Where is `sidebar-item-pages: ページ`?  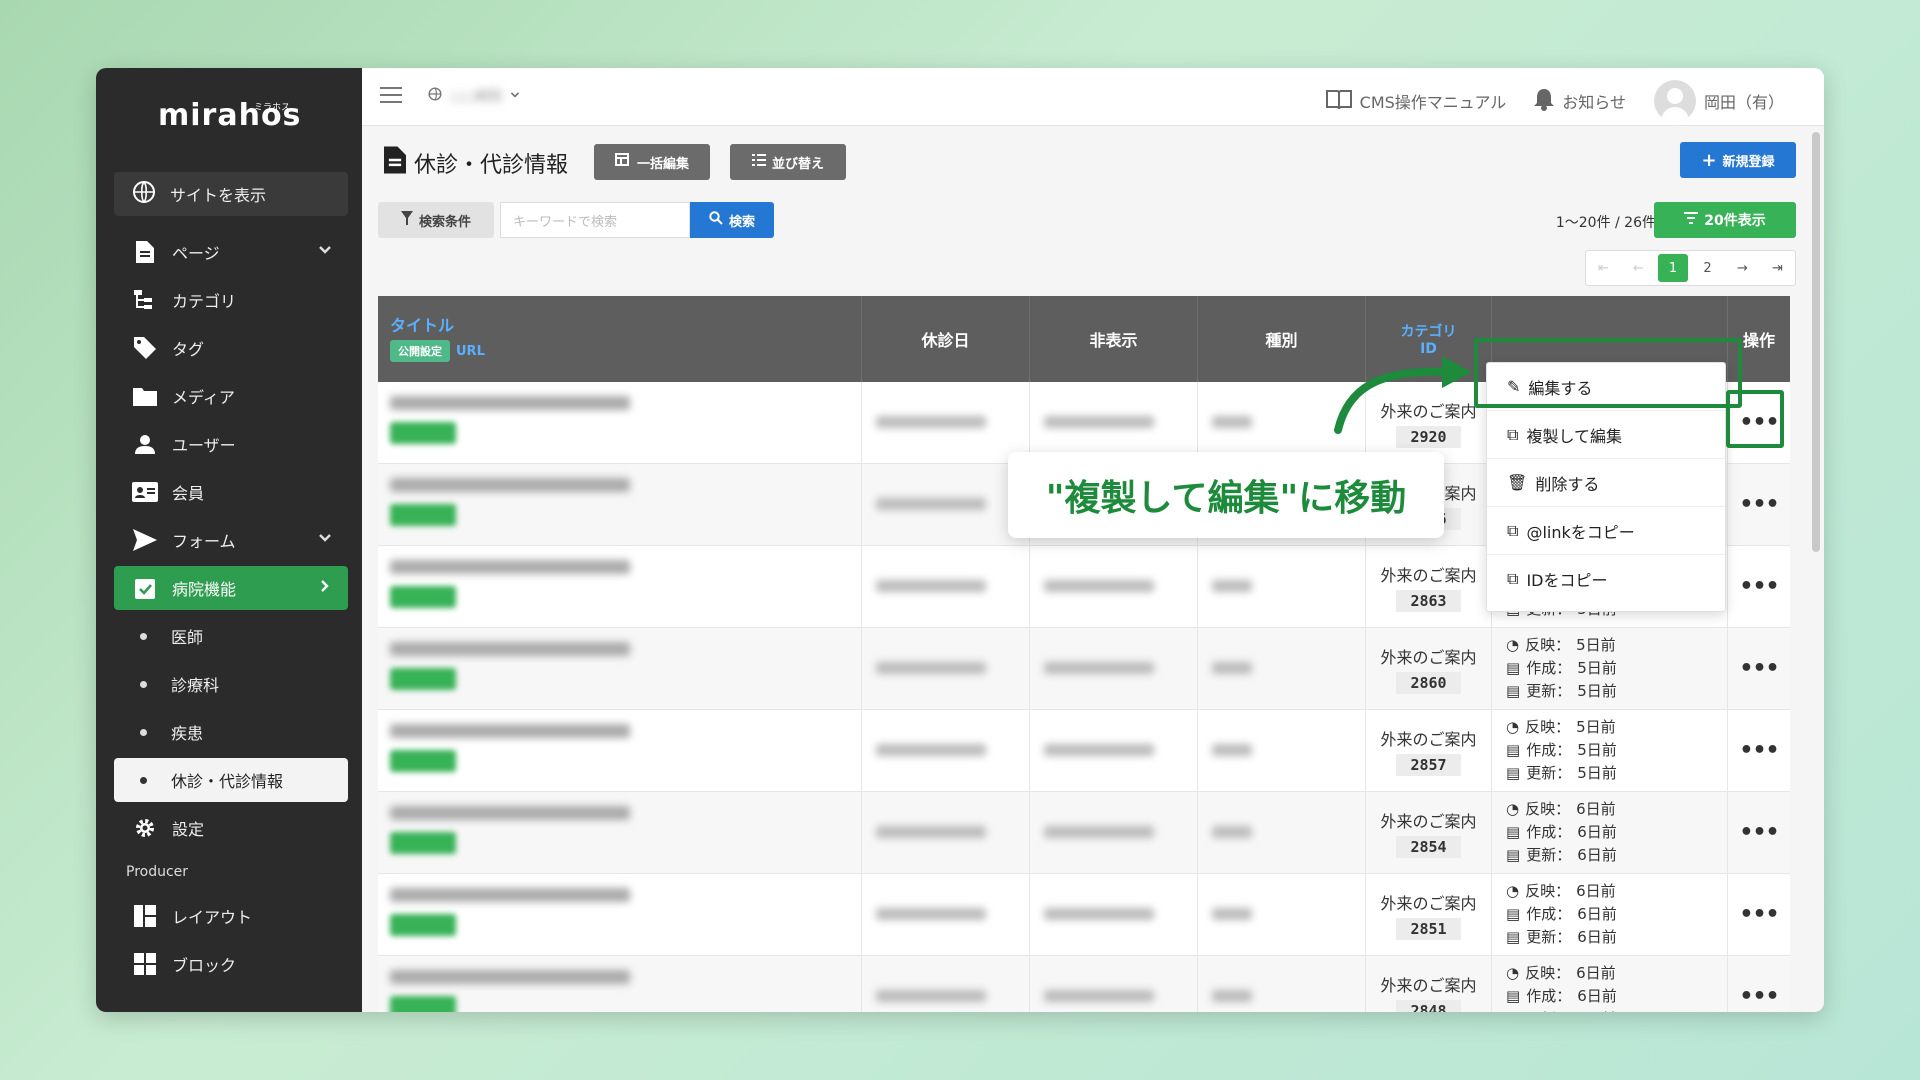 sidebar-item-pages: ページ is located at coordinates (231, 252).